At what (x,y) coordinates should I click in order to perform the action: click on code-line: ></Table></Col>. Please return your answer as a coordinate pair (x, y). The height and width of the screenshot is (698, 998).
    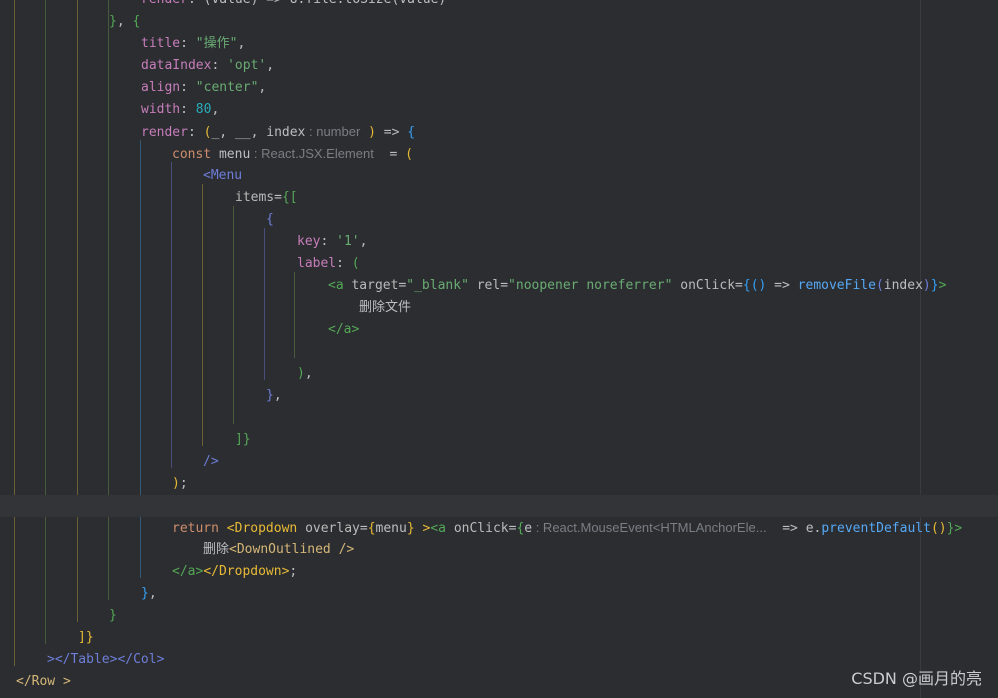
    Looking at the image, I should click on (105, 660).